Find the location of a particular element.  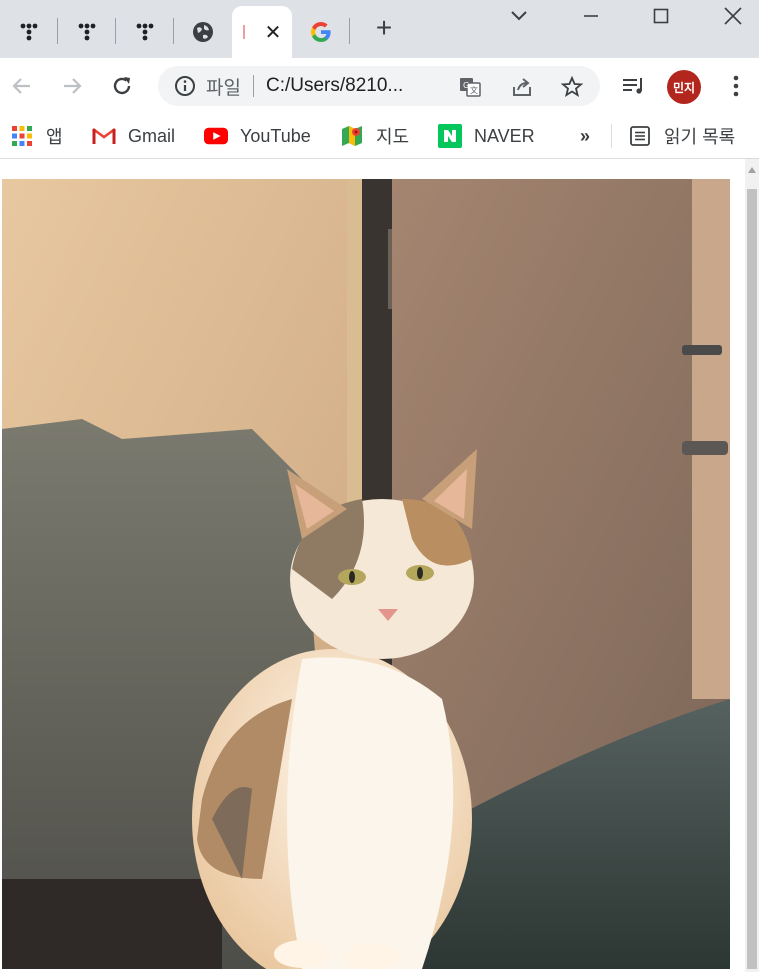

reload-icon is located at coordinates (122, 86).